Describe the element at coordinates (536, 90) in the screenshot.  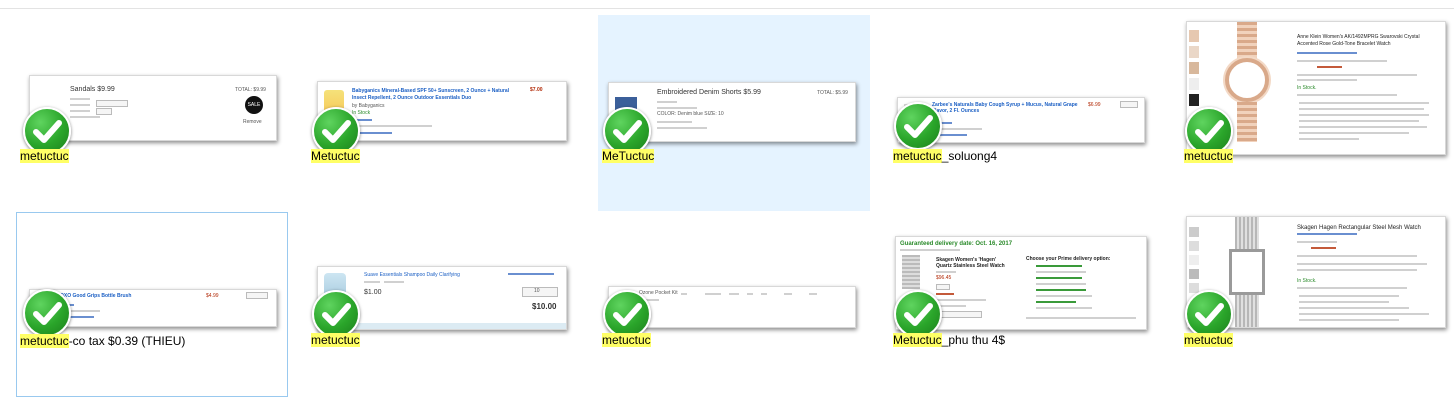
I see `thumb-price: $7.00` at that location.